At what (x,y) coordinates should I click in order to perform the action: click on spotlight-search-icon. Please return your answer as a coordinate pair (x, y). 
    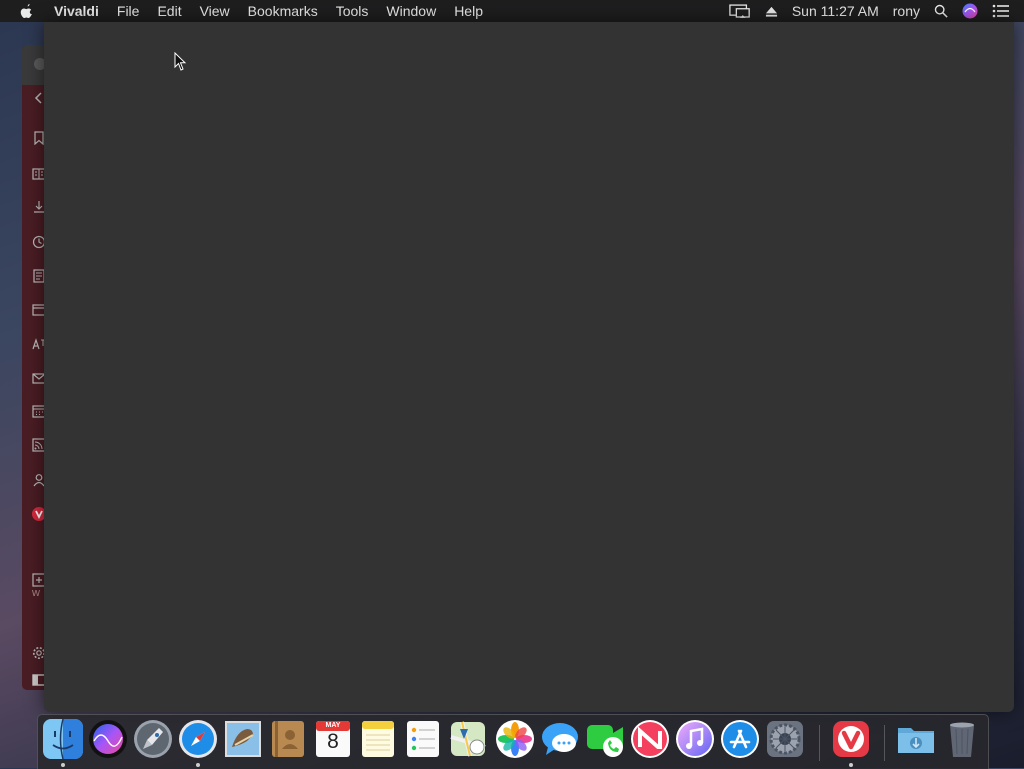
    Looking at the image, I should click on (941, 11).